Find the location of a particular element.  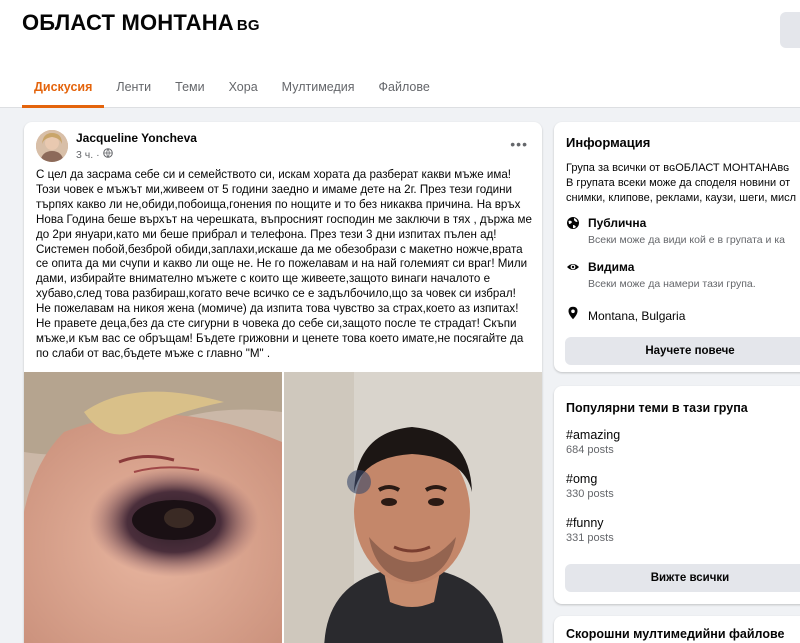

topic-count: 331 posts is located at coordinates (590, 538).